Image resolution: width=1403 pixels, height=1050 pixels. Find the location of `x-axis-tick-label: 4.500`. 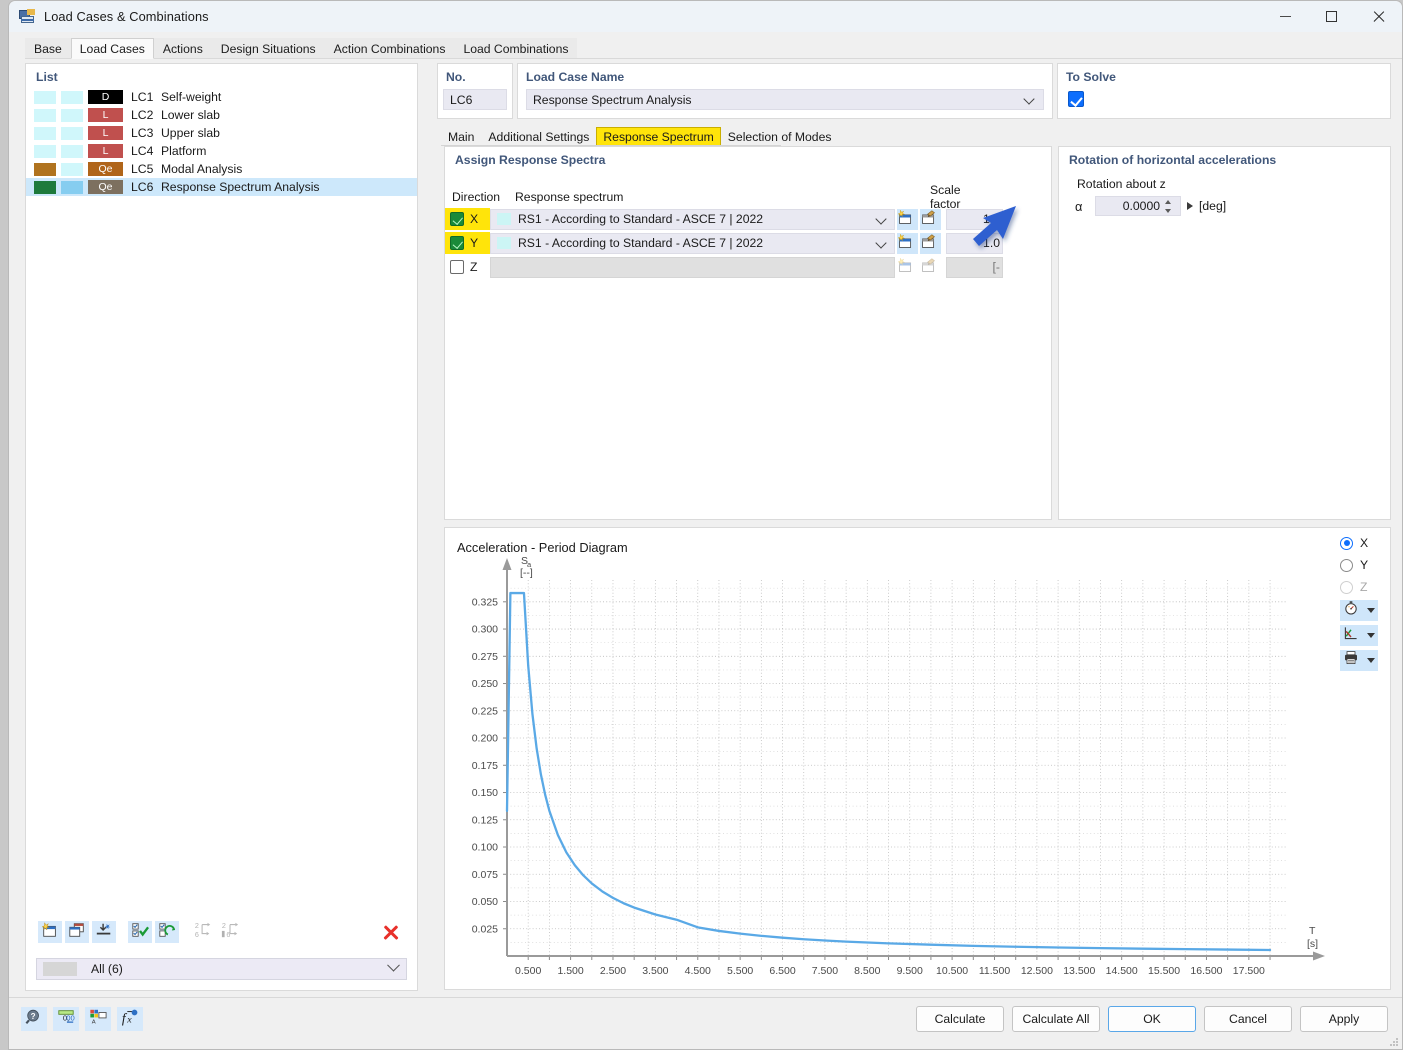

x-axis-tick-label: 4.500 is located at coordinates (698, 971).